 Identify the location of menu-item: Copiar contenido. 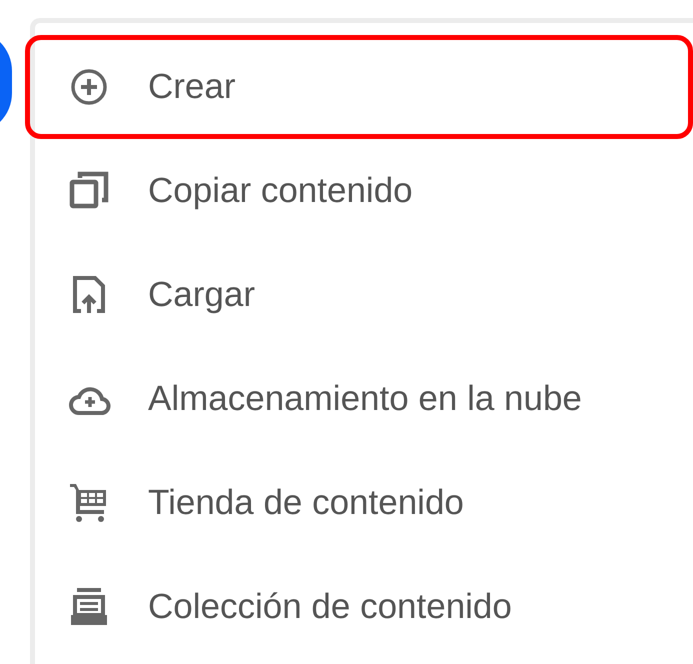
(364, 191).